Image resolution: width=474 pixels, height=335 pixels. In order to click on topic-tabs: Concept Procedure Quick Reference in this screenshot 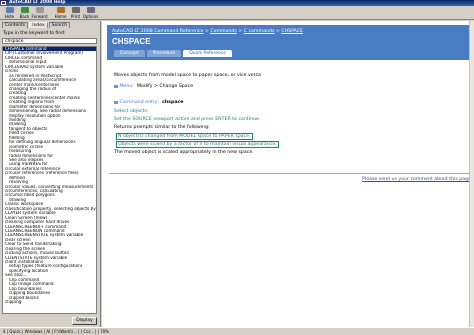, I will do `click(174, 53)`.